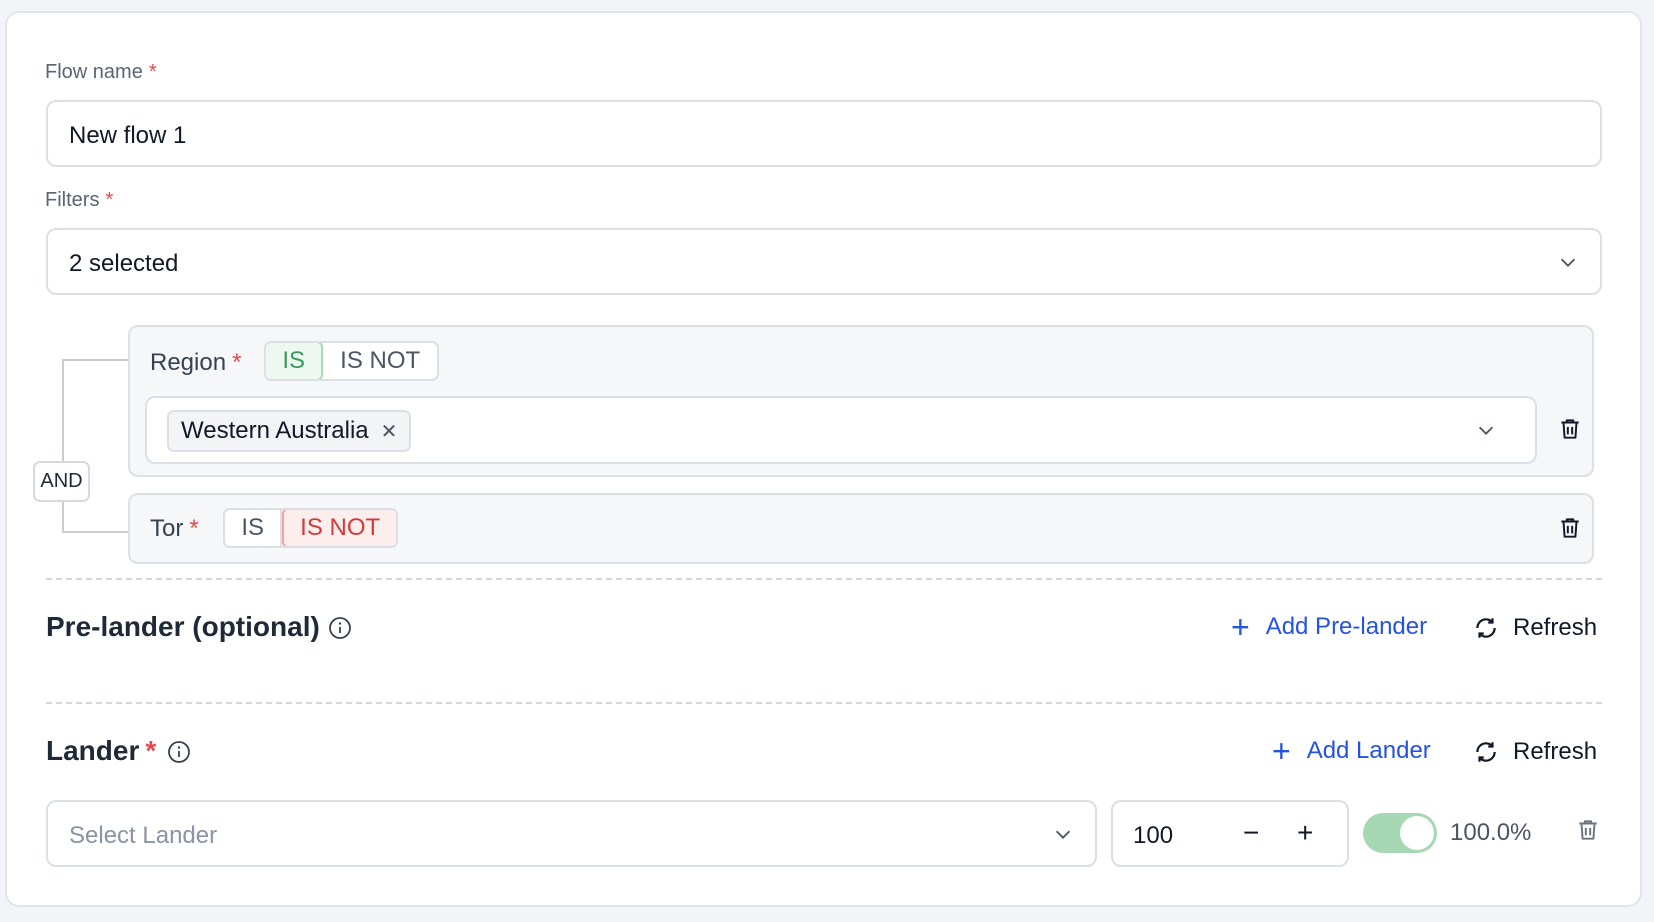 The width and height of the screenshot is (1654, 922). Describe the element at coordinates (1491, 832) in the screenshot. I see `lander-percent: 100.0%` at that location.